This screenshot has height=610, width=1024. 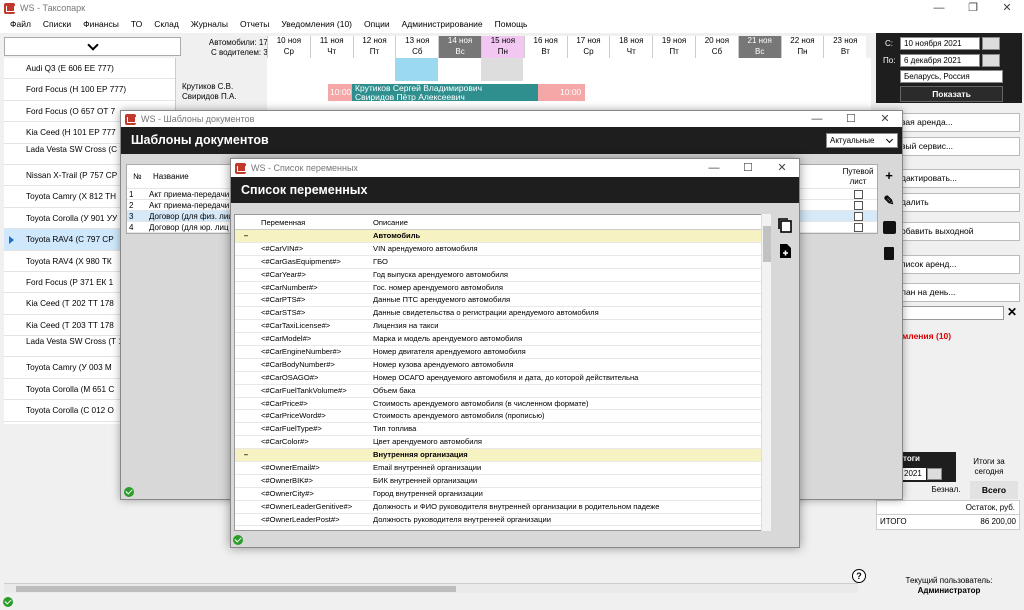 I want to click on menu-item: Списки, so click(x=57, y=24).